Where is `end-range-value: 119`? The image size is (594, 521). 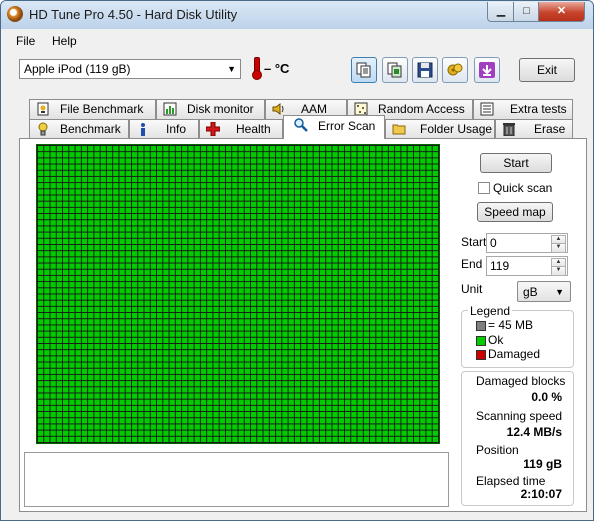 end-range-value: 119 is located at coordinates (500, 266).